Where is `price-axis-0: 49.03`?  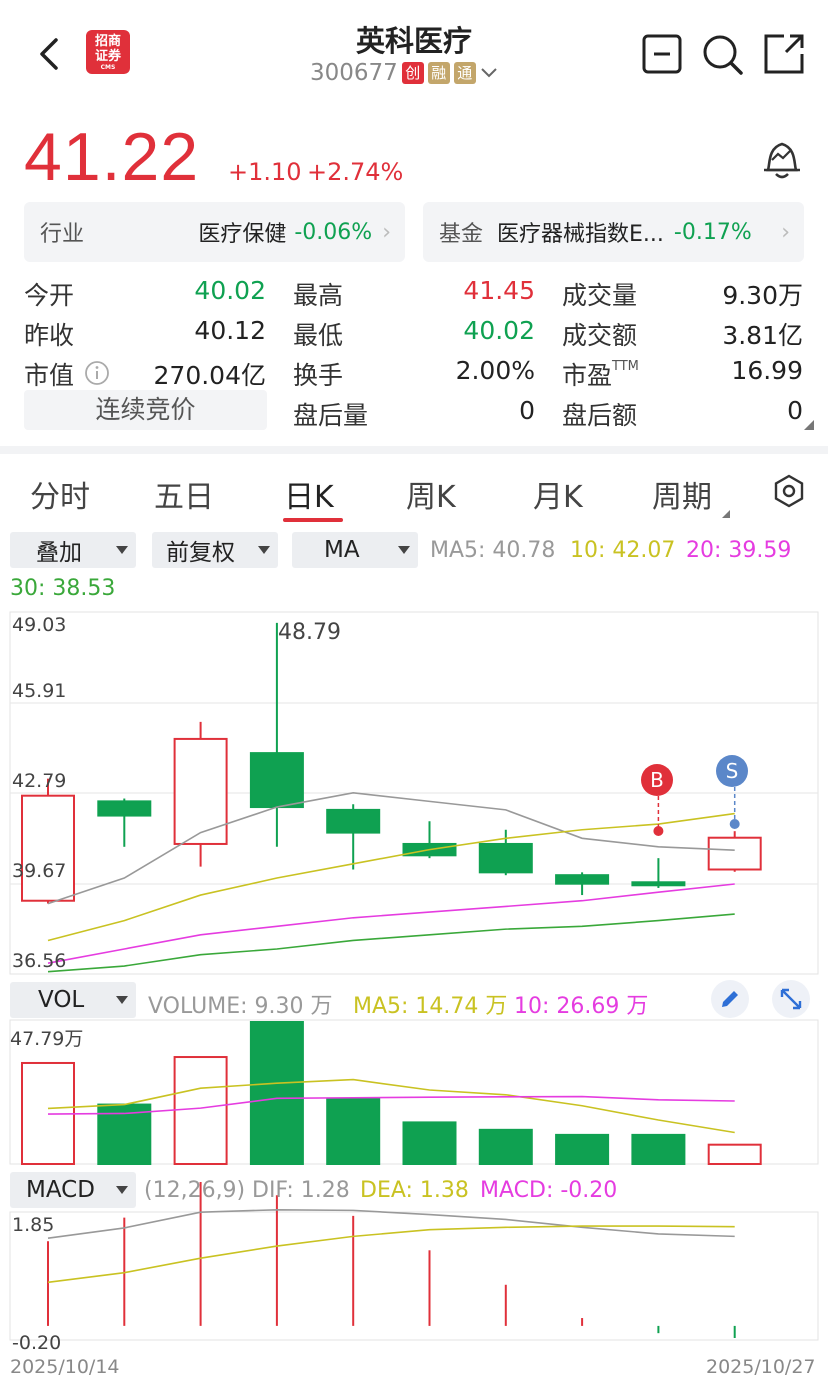
price-axis-0: 49.03 is located at coordinates (39, 625).